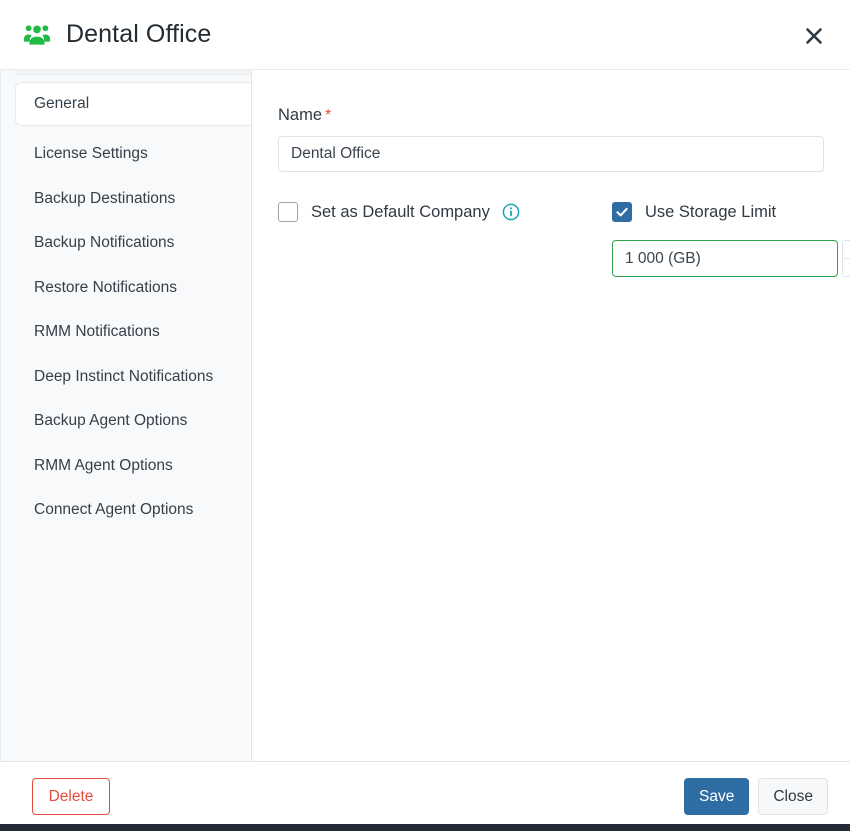 This screenshot has height=831, width=850. I want to click on footer-actions: Save Close, so click(756, 796).